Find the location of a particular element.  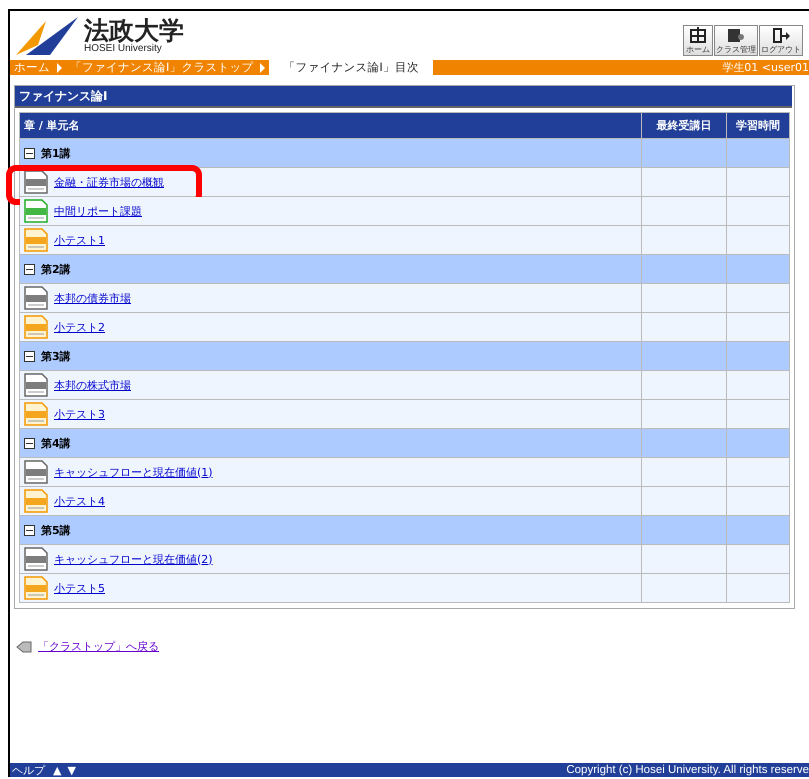

home-tool-button: ホーム is located at coordinates (698, 40).